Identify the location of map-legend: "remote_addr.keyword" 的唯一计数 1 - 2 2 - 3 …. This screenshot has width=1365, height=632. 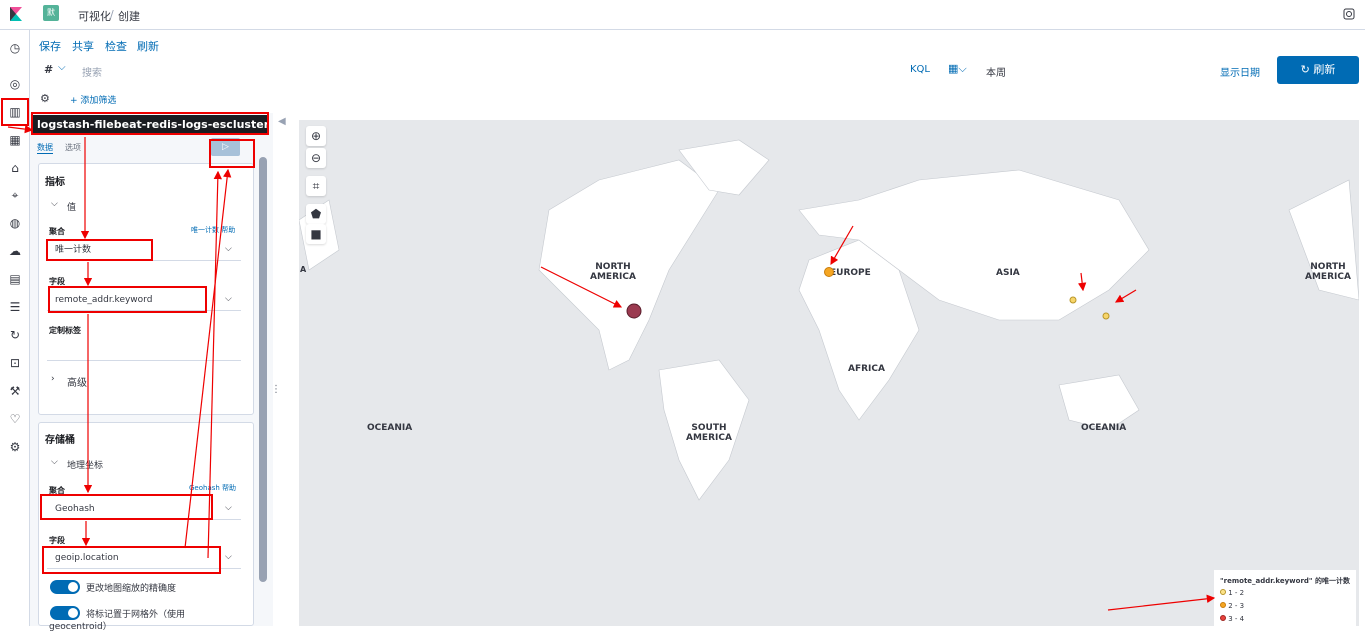
(1285, 598).